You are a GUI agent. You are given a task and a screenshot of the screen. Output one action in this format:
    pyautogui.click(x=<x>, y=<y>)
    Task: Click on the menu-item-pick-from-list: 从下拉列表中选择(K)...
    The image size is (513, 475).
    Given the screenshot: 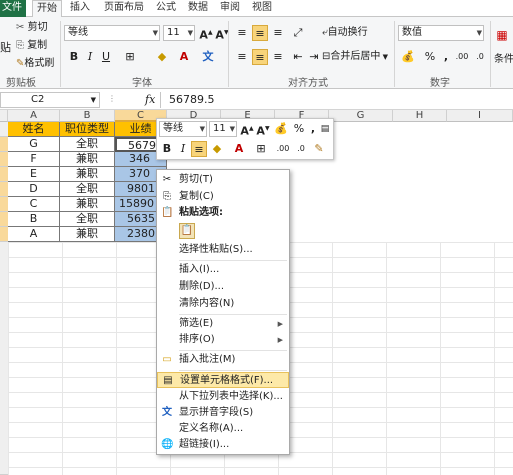 What is the action you would take?
    pyautogui.click(x=223, y=397)
    